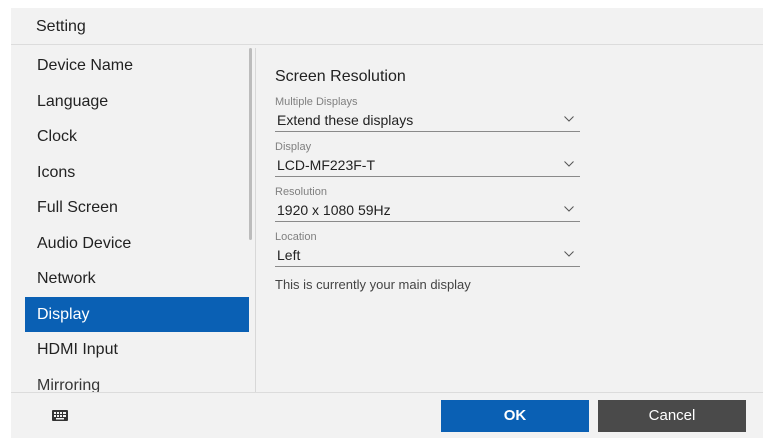 This screenshot has height=439, width=773. Describe the element at coordinates (326, 165) in the screenshot. I see `display-value: LCD-MF223F-T` at that location.